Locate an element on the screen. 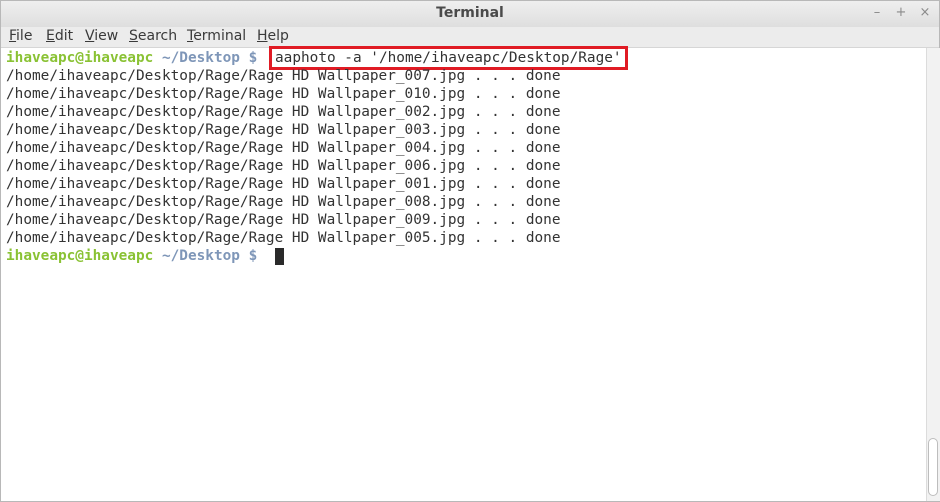 The height and width of the screenshot is (502, 940). menu-file: File is located at coordinates (20, 36).